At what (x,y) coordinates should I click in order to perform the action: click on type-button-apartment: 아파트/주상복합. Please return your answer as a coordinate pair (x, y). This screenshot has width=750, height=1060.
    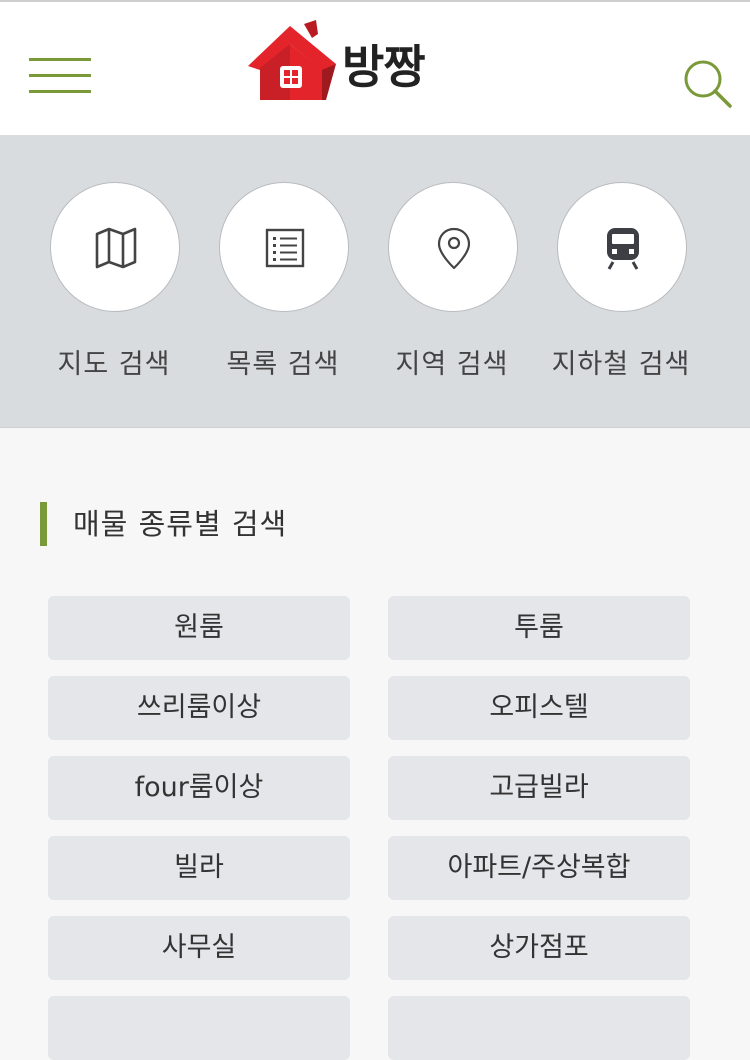
    Looking at the image, I should click on (539, 868).